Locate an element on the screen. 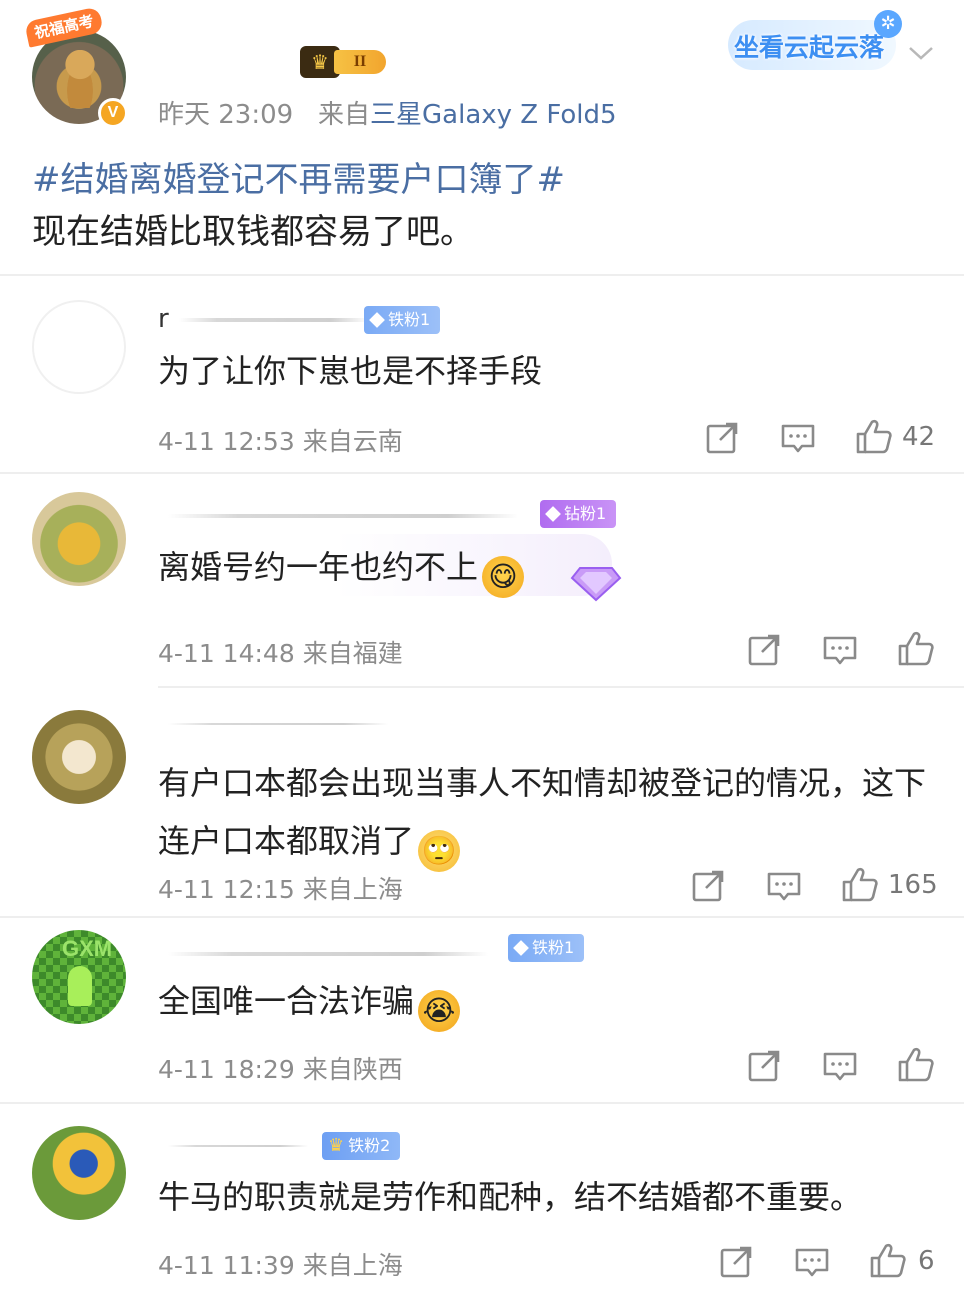 This screenshot has height=1298, width=964. figure-icon is located at coordinates (80, 986).